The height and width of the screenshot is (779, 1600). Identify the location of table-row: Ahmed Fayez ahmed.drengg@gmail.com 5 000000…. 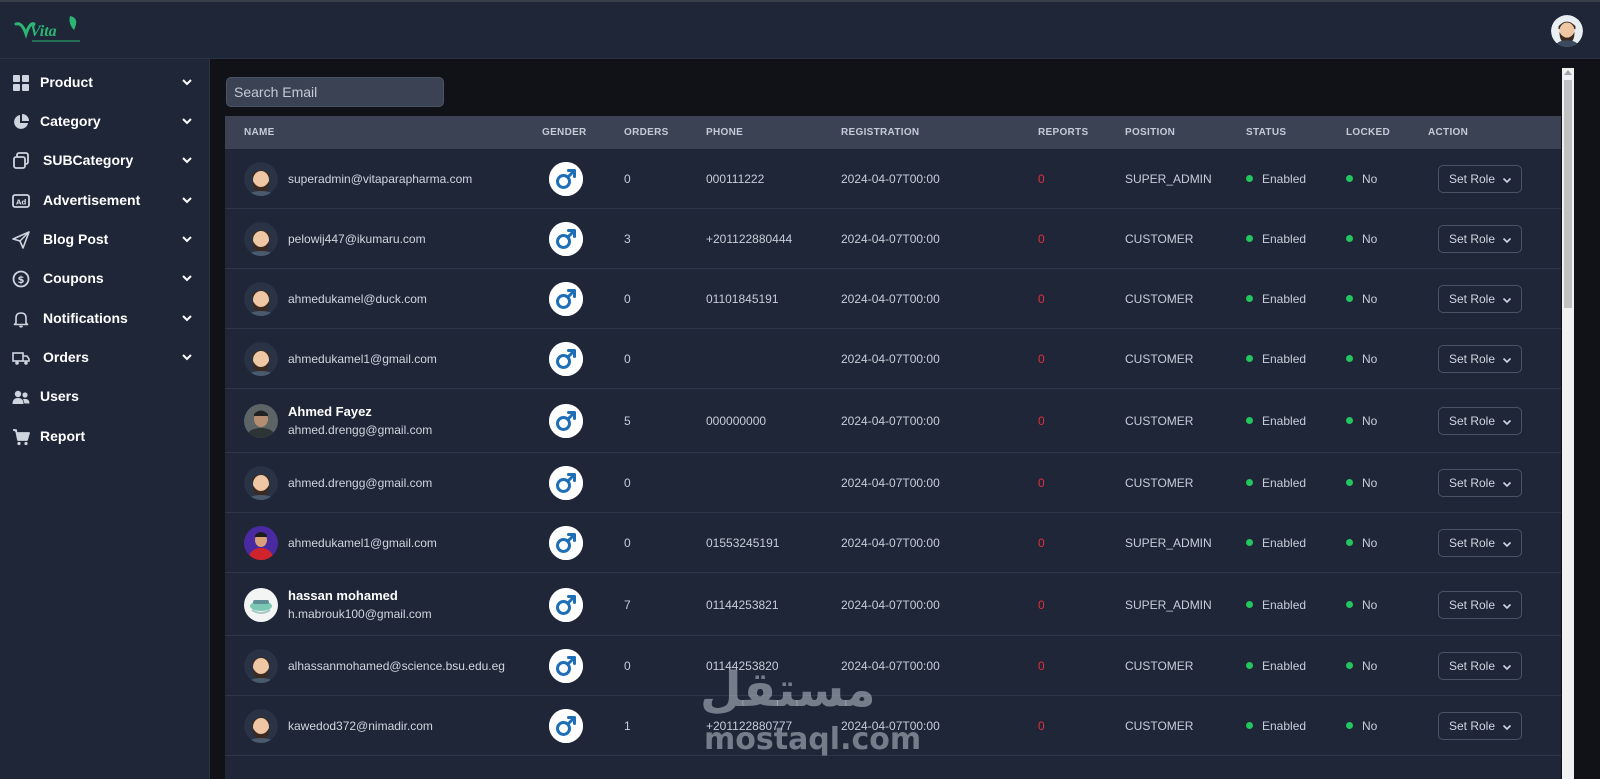
(893, 421).